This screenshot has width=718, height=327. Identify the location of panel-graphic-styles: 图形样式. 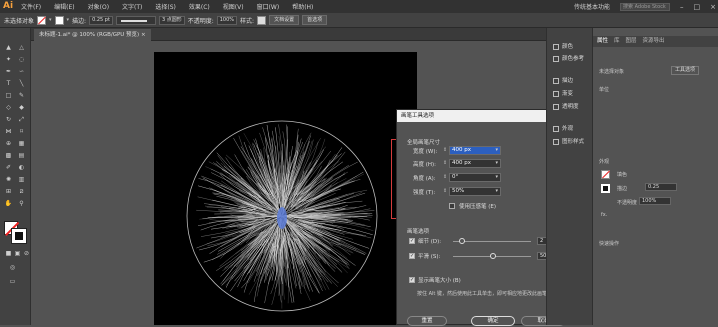
(568, 141).